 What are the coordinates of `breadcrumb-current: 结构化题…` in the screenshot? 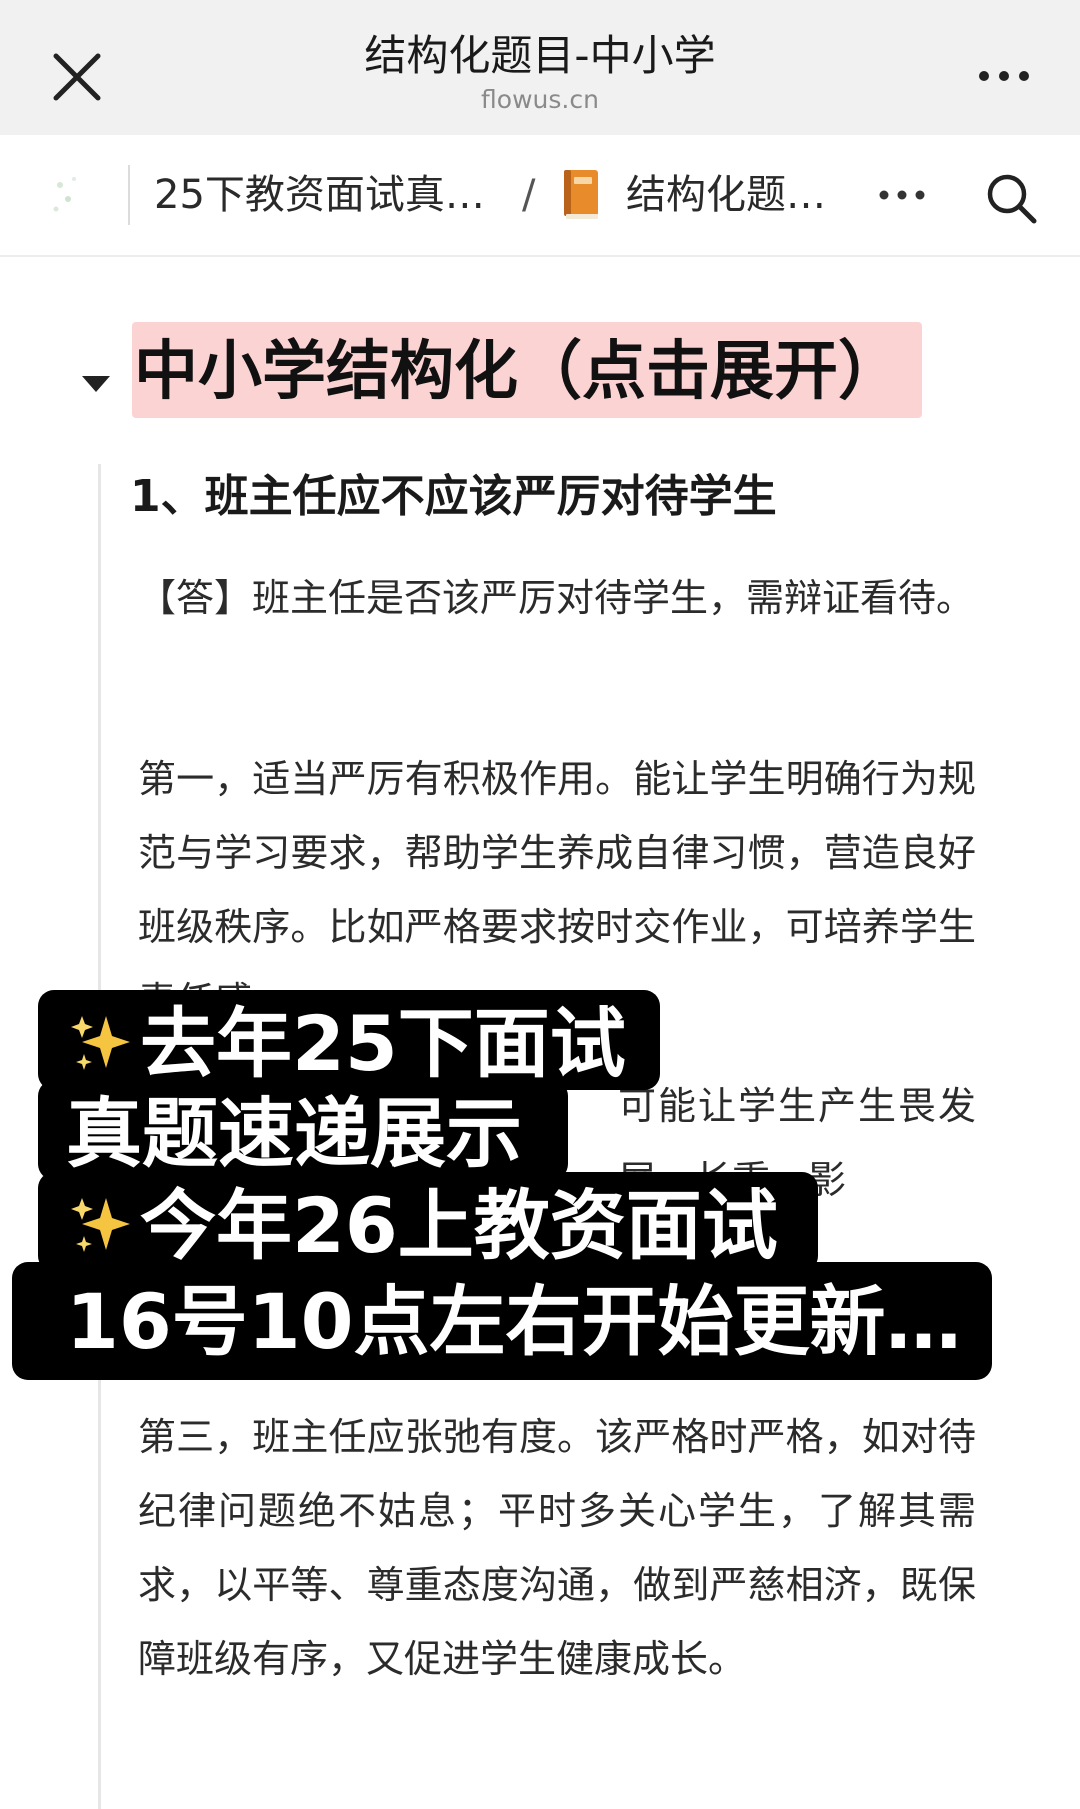 It's located at (731, 195).